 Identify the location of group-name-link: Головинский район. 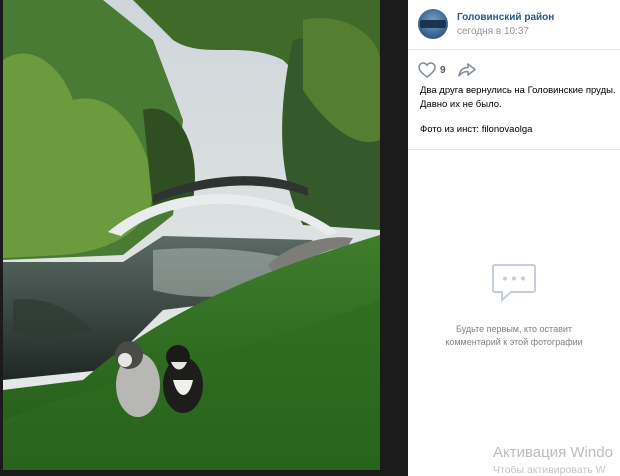
(505, 17).